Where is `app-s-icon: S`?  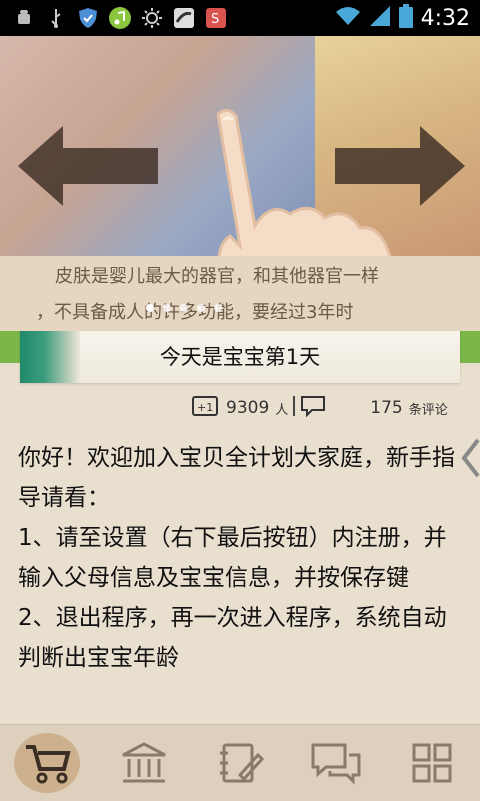 app-s-icon: S is located at coordinates (216, 18).